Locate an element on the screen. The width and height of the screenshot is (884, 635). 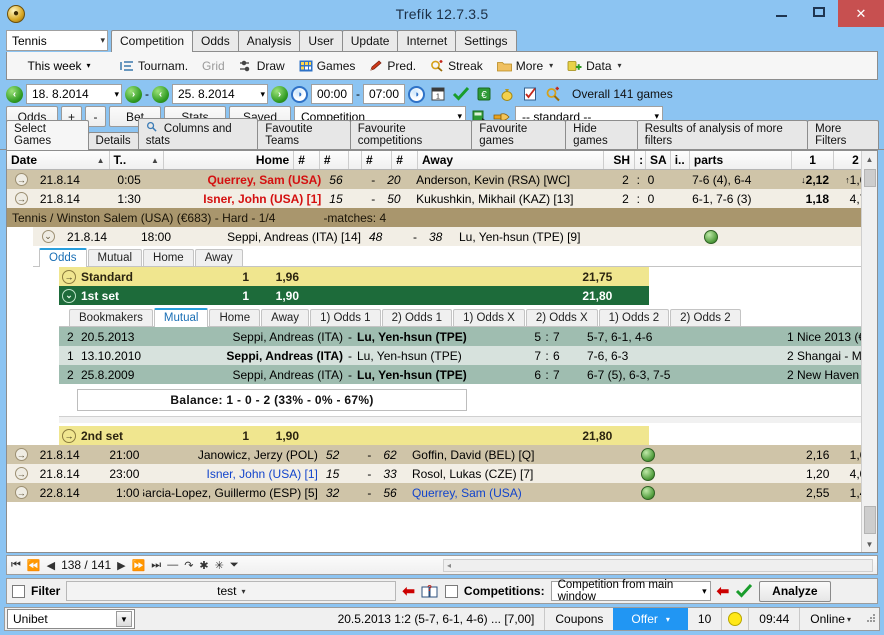
tab-competition: Competition is located at coordinates (152, 41).